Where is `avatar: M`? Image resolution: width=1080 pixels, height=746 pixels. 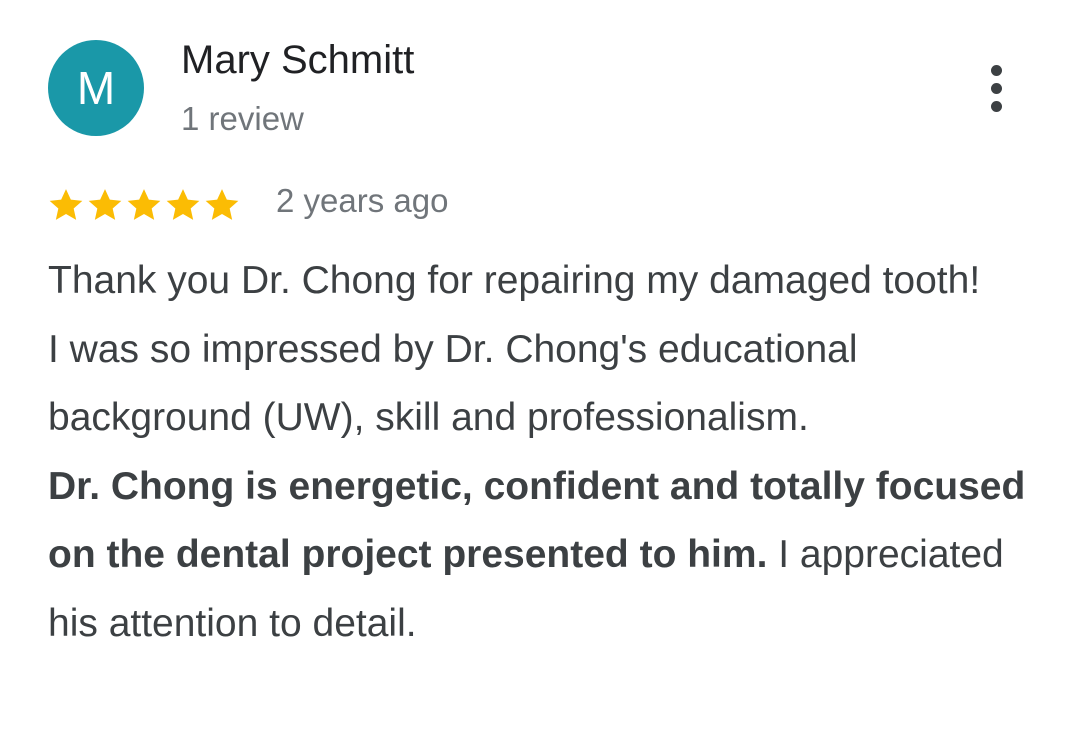 avatar: M is located at coordinates (96, 88).